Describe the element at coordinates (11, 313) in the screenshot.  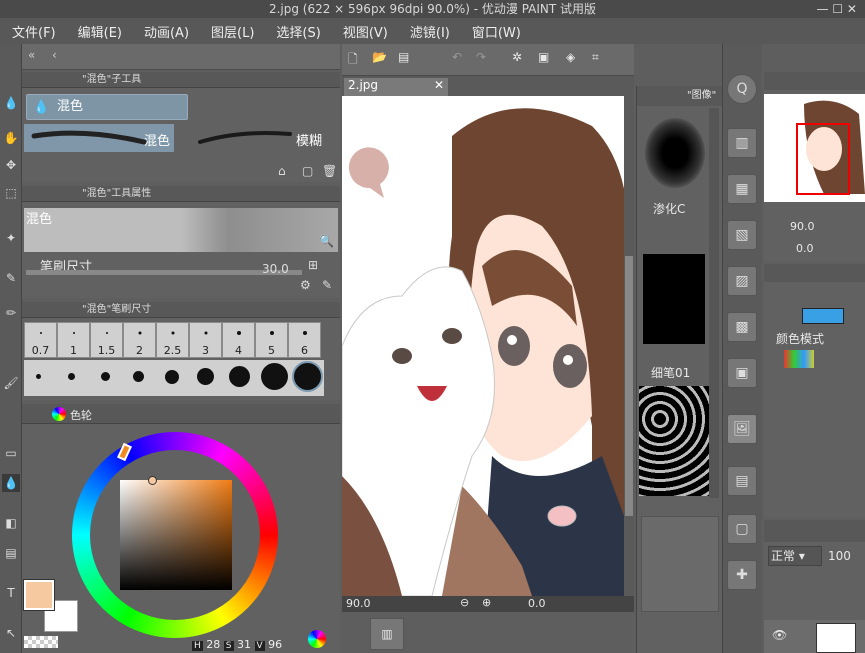
I see `pencil-tool-icon: ✏` at that location.